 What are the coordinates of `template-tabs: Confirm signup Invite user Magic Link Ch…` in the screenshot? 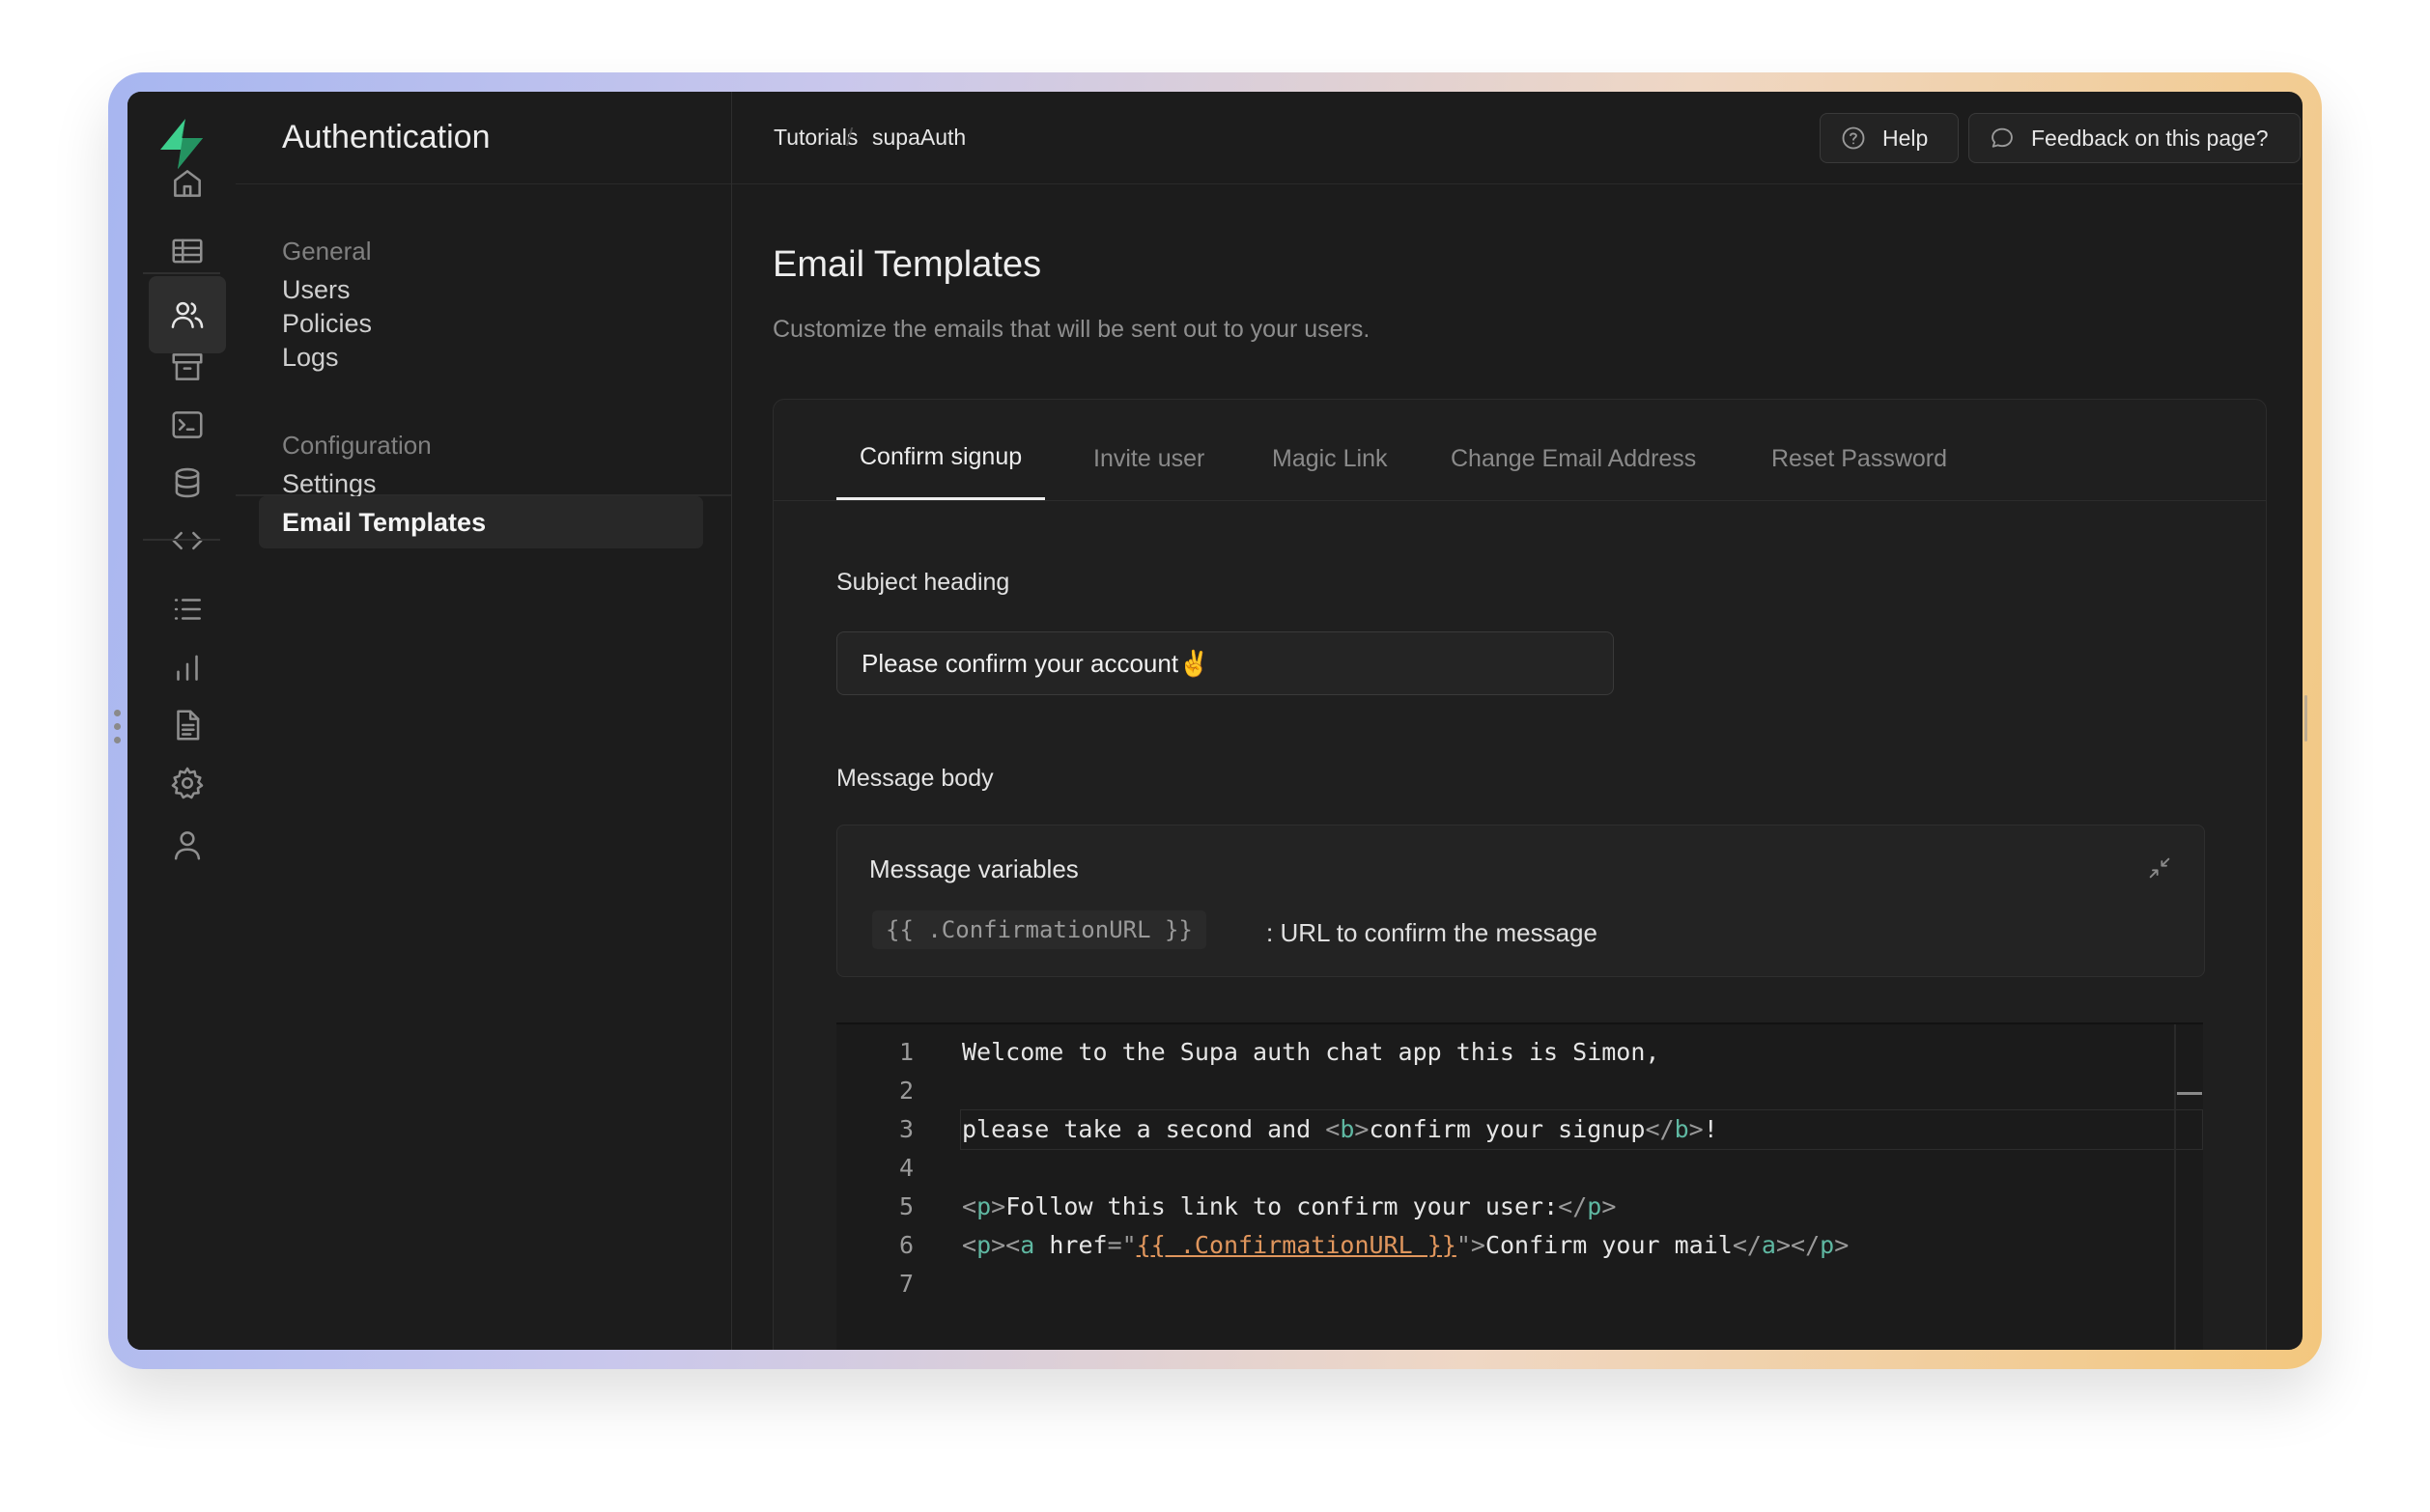 It's located at (1520, 451).